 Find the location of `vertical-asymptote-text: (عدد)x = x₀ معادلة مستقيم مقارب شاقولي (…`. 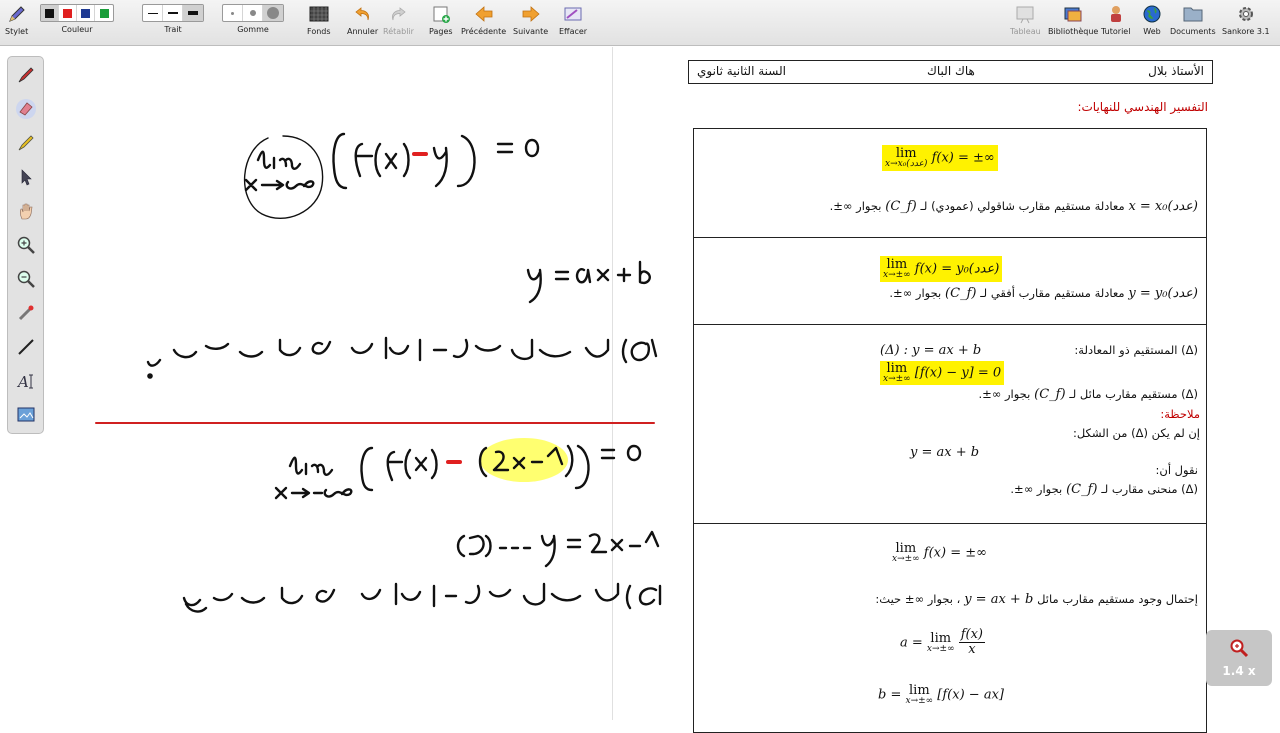

vertical-asymptote-text: (عدد)x = x₀ معادلة مستقيم مقارب شاقولي (… is located at coordinates (1013, 206).